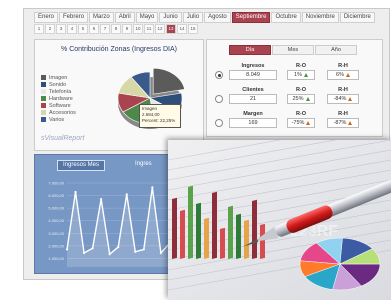  I want to click on y-tick-label: 3.000,00, so click(56, 233).